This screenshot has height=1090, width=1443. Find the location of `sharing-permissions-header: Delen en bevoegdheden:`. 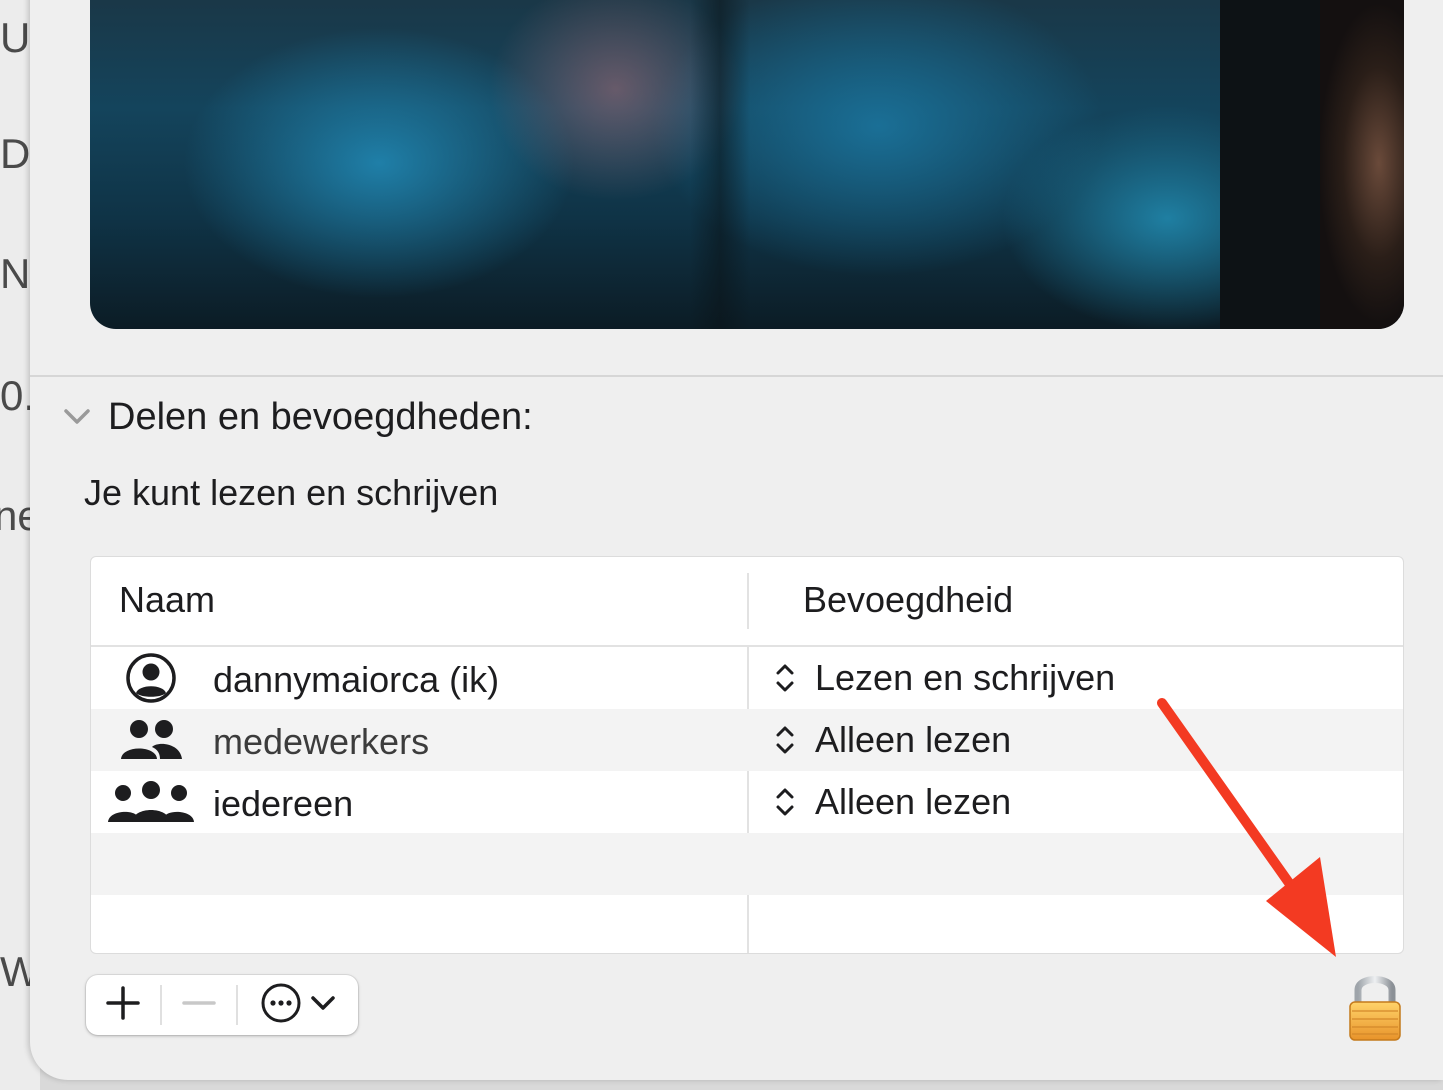

sharing-permissions-header: Delen en bevoegdheden: is located at coordinates (297, 417).